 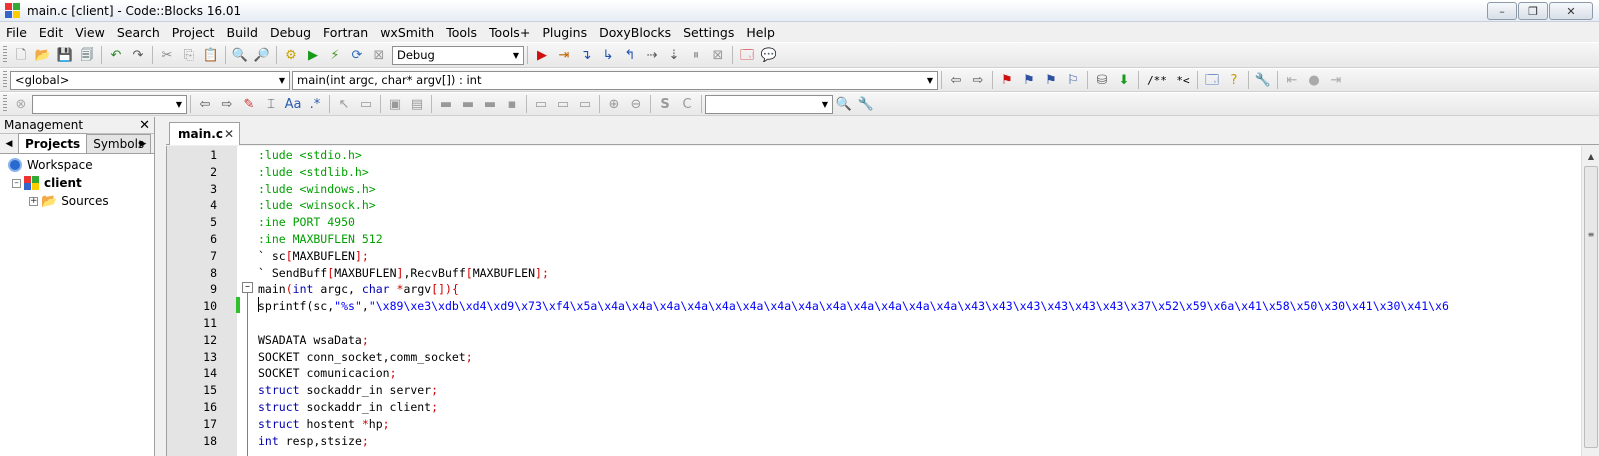 I want to click on menu-settings: Settings, so click(x=708, y=32).